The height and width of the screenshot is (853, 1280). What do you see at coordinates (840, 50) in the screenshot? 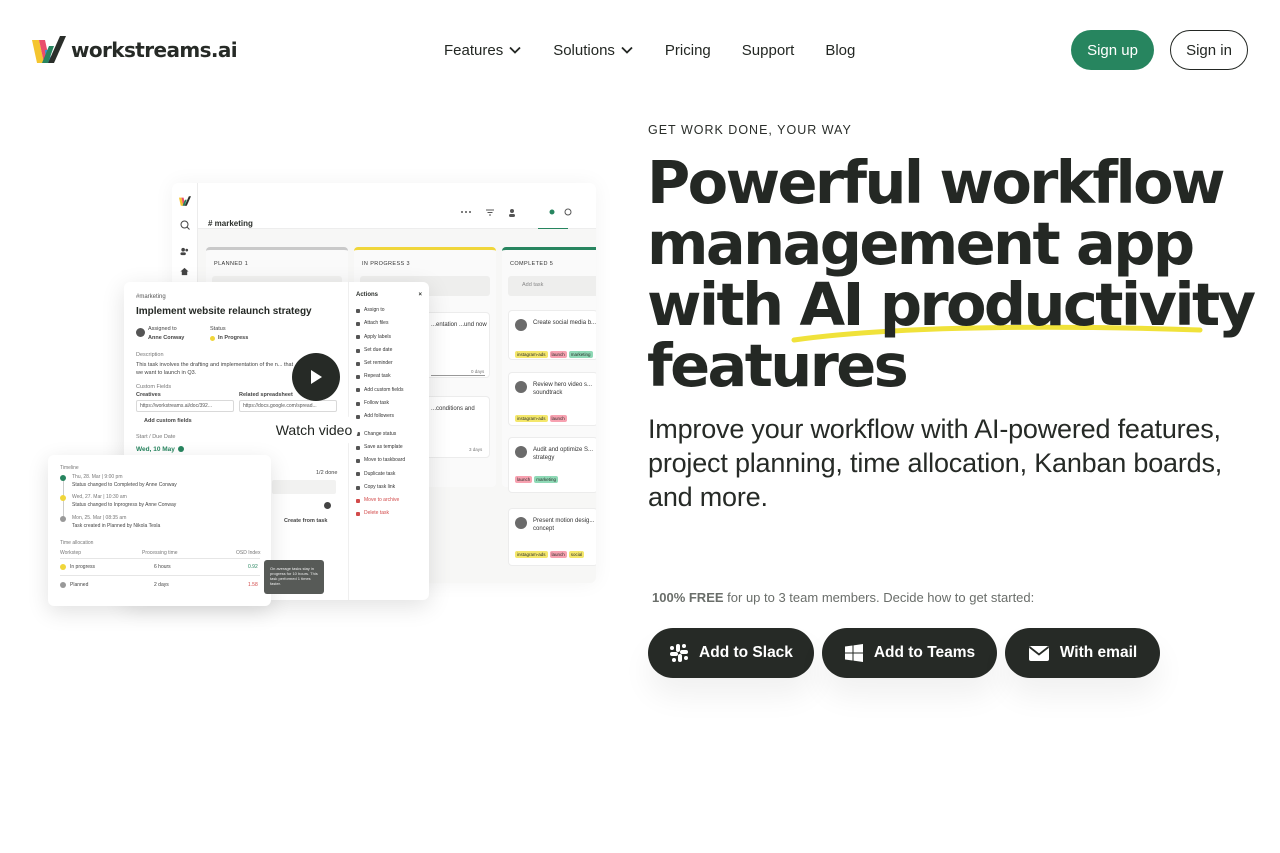
I see `nav-blog: Blog` at bounding box center [840, 50].